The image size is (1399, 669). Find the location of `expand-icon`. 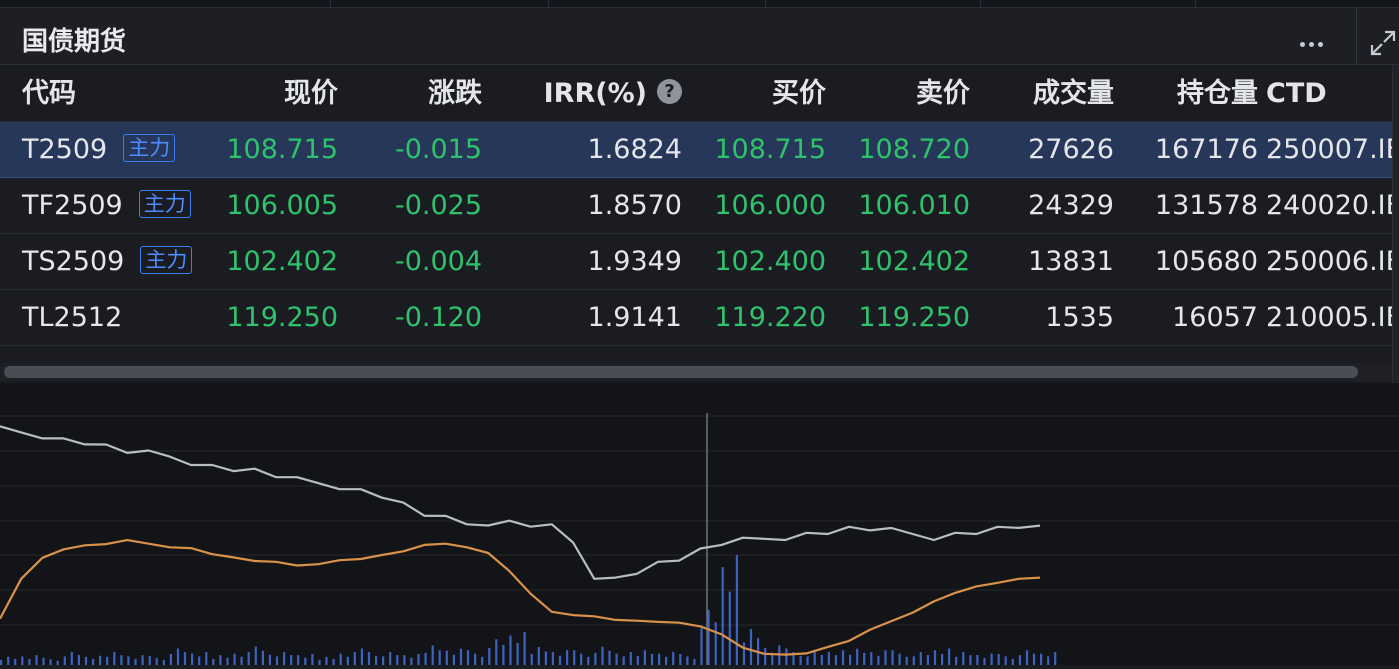

expand-icon is located at coordinates (1383, 43).